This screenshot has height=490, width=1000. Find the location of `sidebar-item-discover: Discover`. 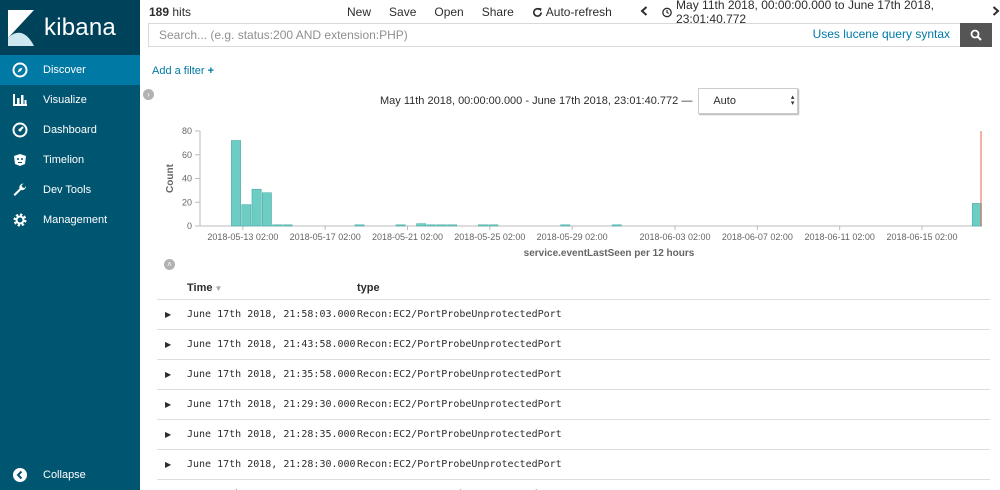

sidebar-item-discover: Discover is located at coordinates (70, 70).